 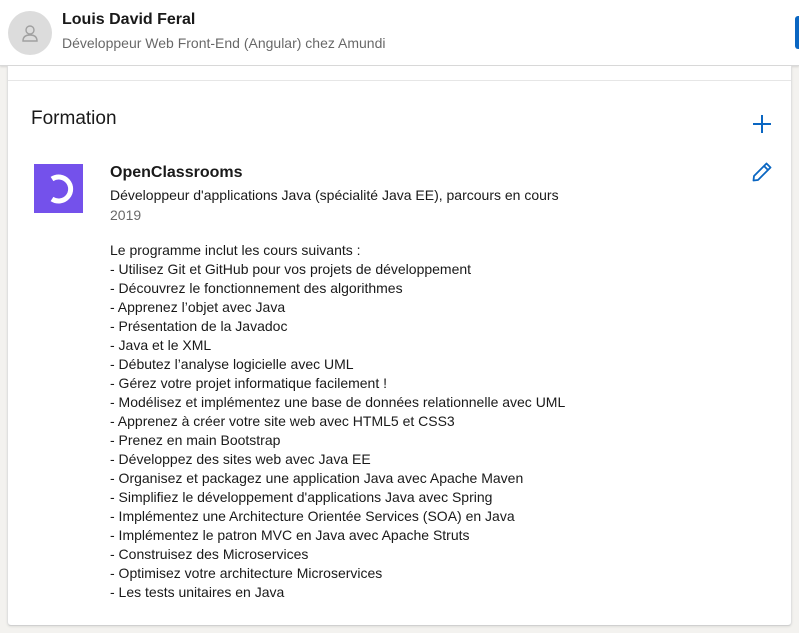 What do you see at coordinates (235, 250) in the screenshot?
I see `description-line: Le programme inclut les cours suivants :` at bounding box center [235, 250].